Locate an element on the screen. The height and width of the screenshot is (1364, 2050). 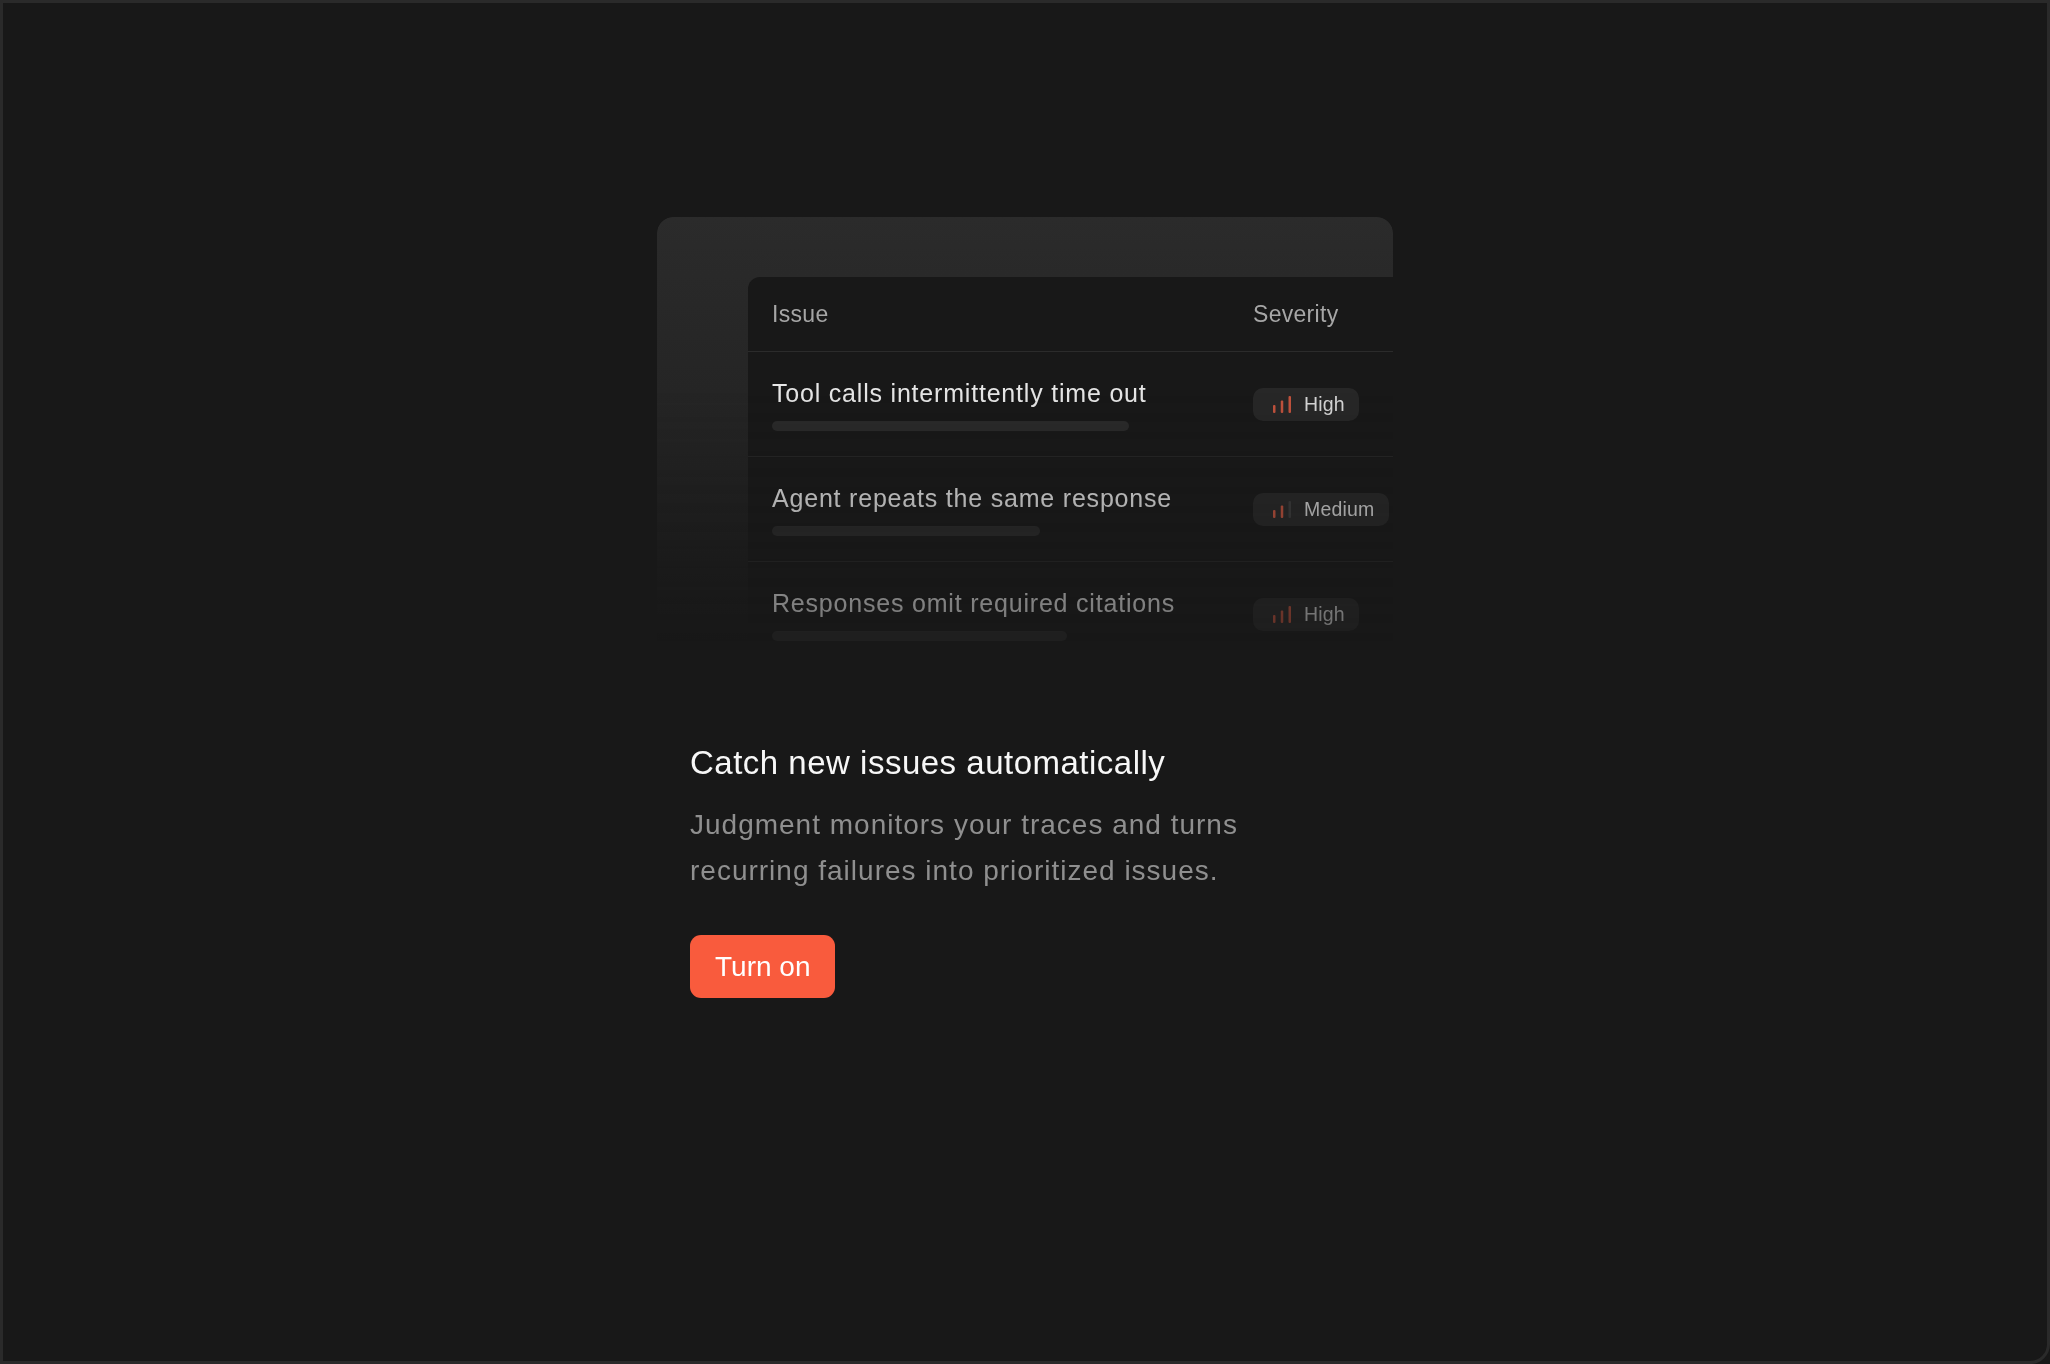
heading-text: Catch new issues automatically is located at coordinates (928, 763).